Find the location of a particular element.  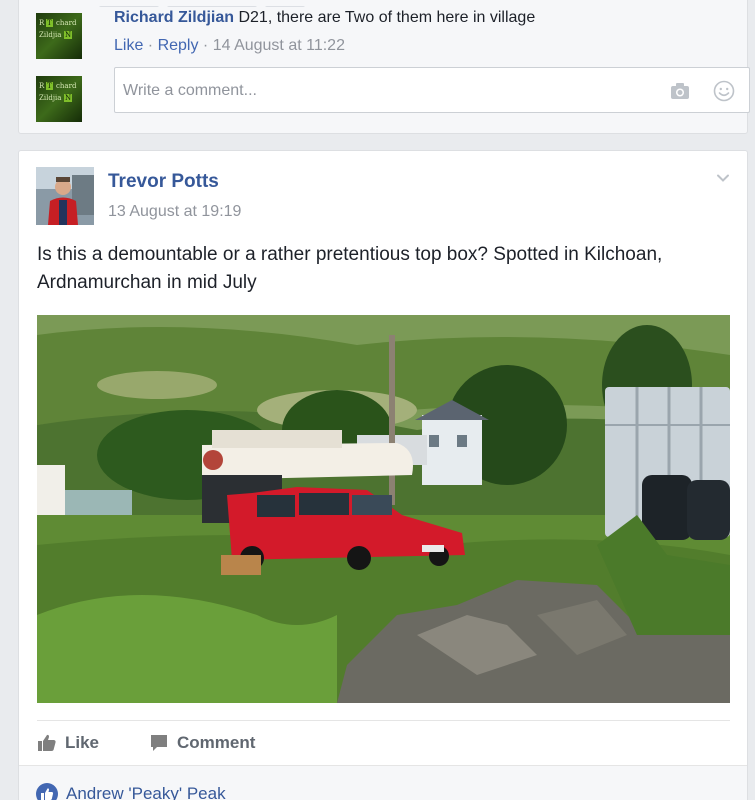

comment-timestamp: 14 August at 11:22 is located at coordinates (279, 45).